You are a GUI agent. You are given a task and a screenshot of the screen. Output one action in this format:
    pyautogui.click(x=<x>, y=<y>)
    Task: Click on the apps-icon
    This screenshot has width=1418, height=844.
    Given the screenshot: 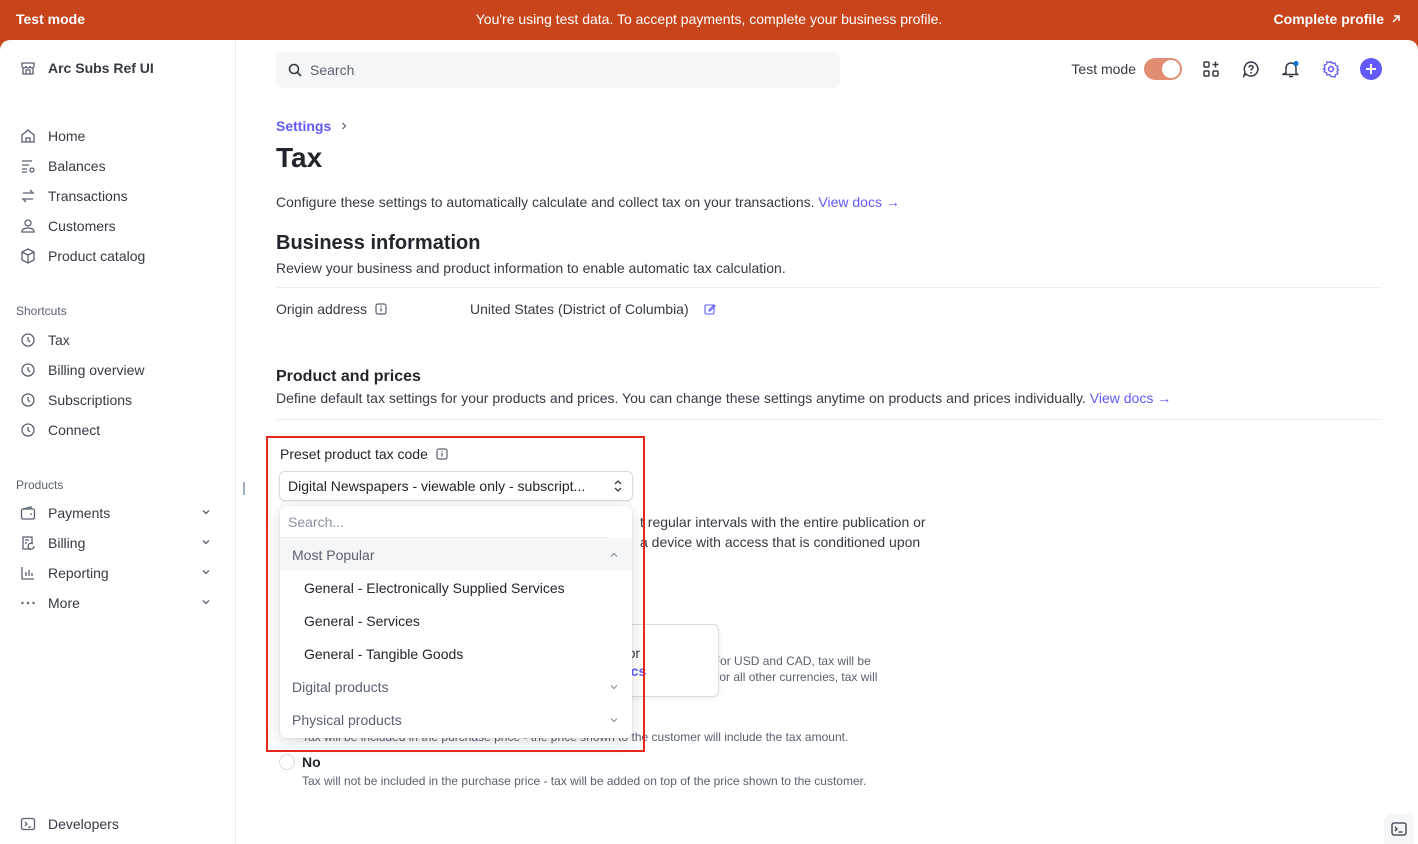 What is the action you would take?
    pyautogui.click(x=1211, y=69)
    